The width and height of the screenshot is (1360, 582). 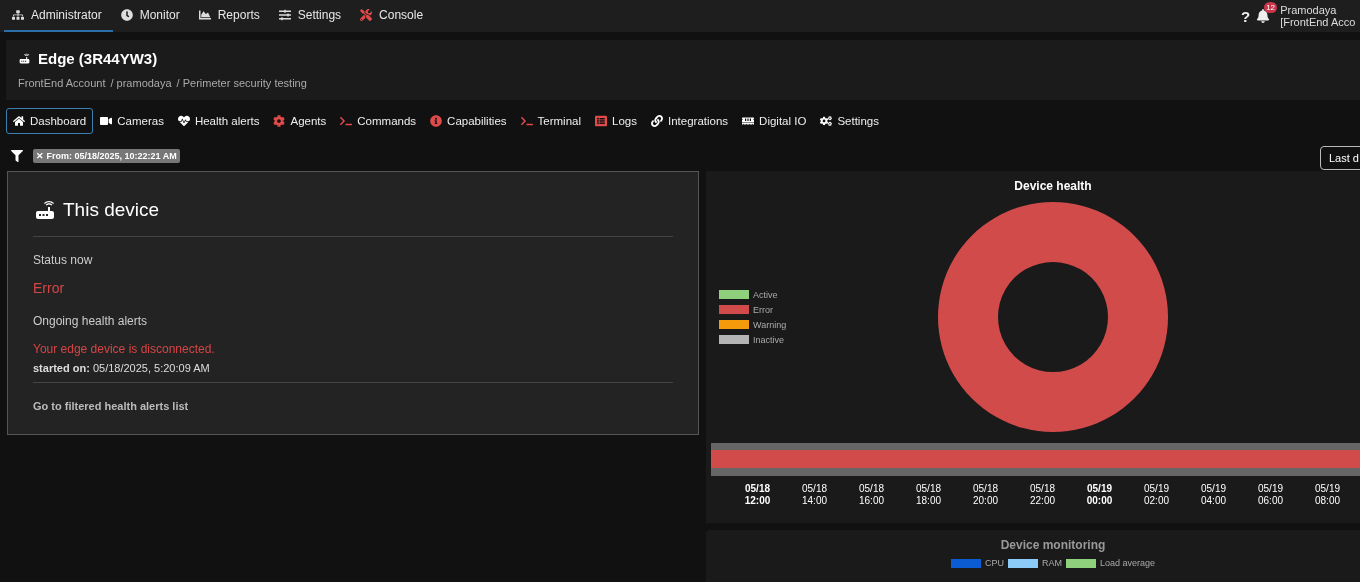 What do you see at coordinates (774, 121) in the screenshot?
I see `tab: Digital IO` at bounding box center [774, 121].